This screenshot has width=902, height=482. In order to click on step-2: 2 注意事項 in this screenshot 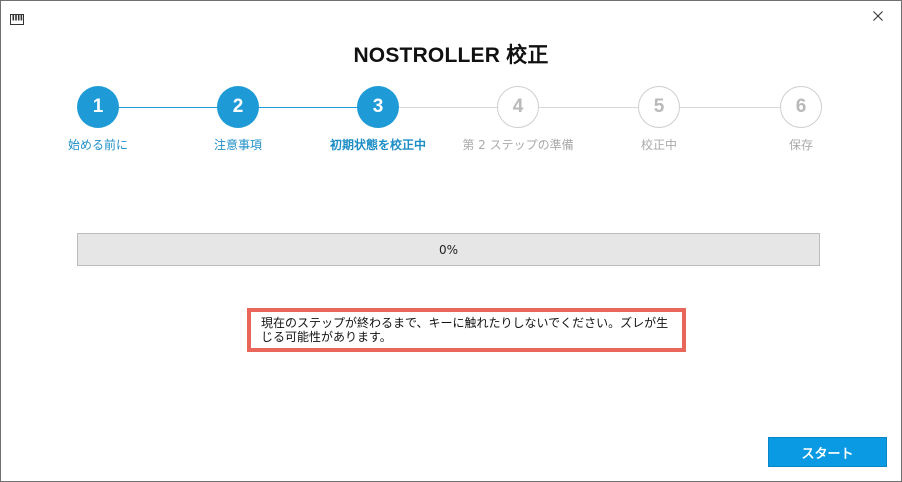, I will do `click(238, 119)`.